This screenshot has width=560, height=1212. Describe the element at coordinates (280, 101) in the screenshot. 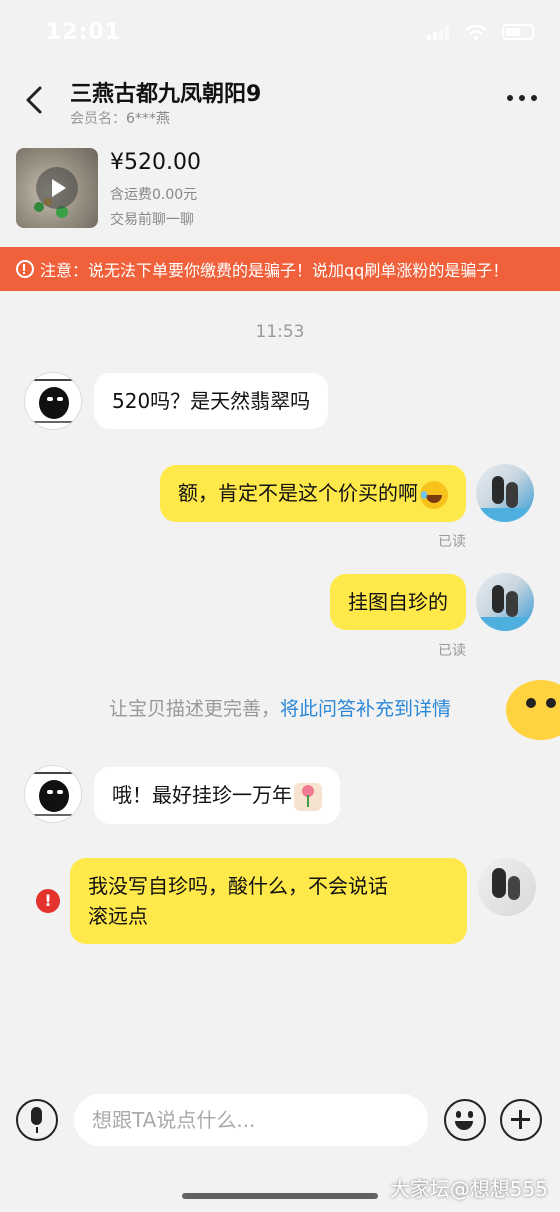

I see `chat-header: 三燕古都九凤朝阳9 会员名：6***燕` at that location.